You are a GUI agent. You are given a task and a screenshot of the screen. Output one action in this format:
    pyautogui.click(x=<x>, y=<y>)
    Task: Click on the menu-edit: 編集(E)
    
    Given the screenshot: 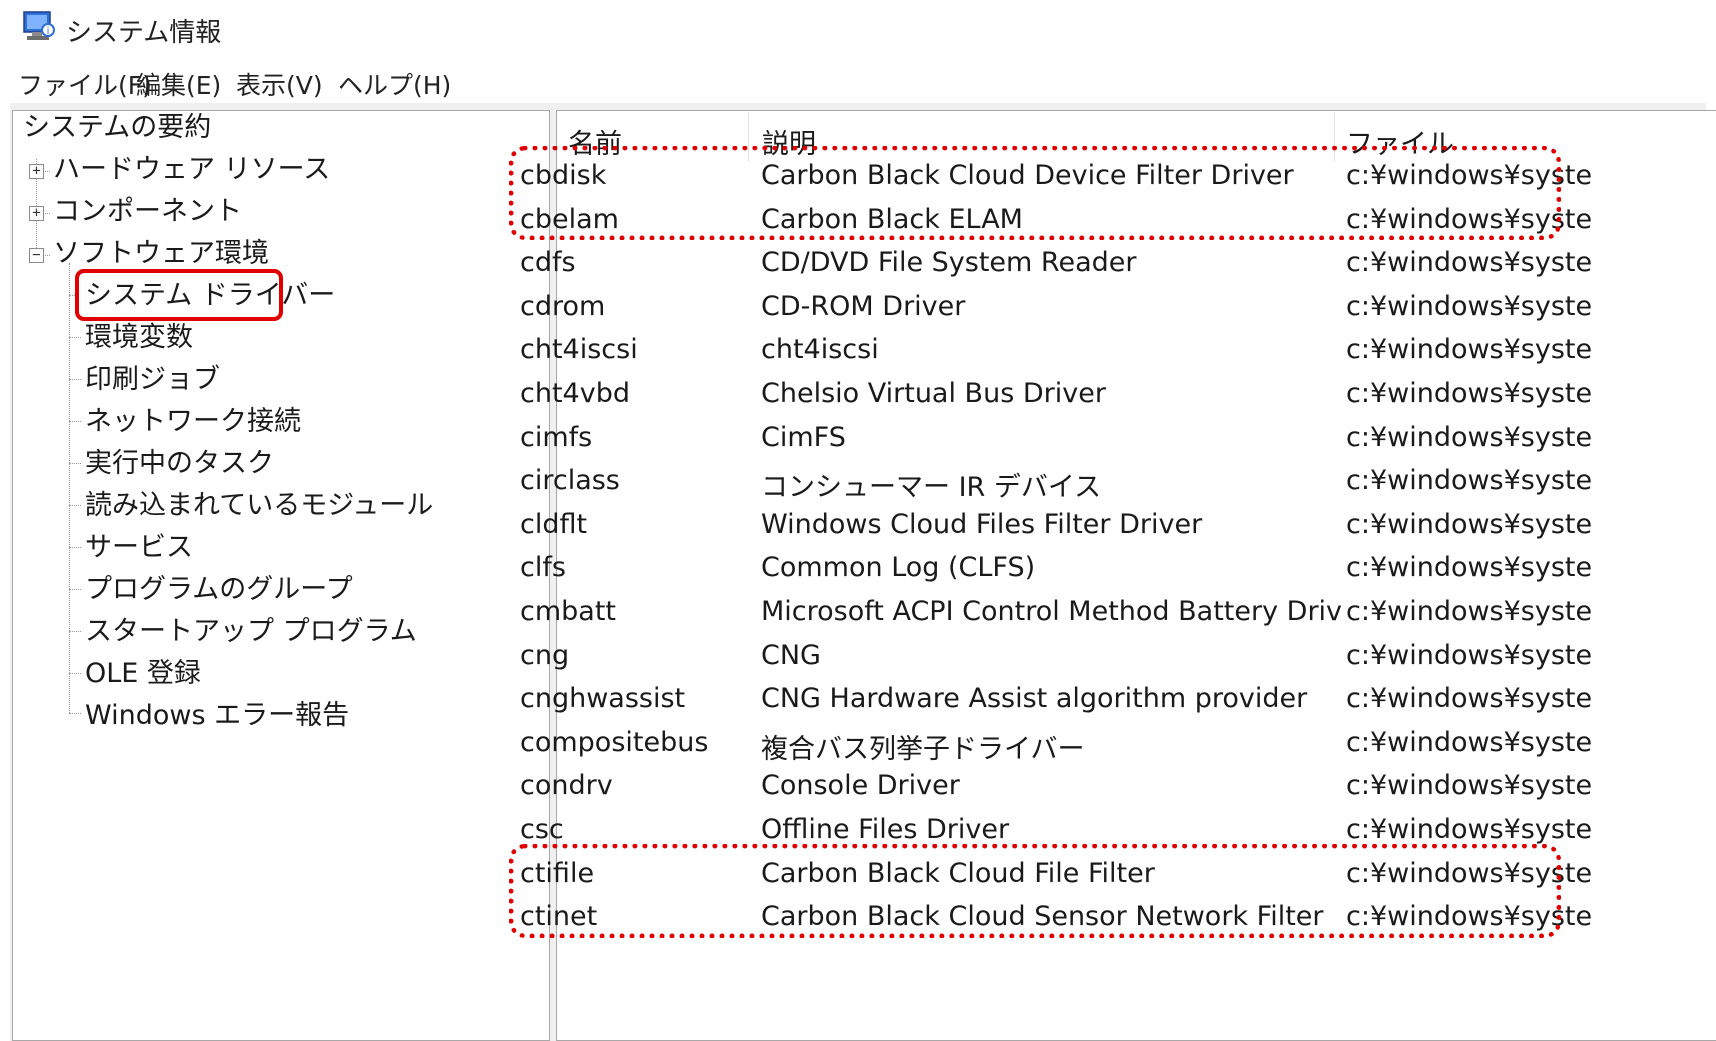 What is the action you would take?
    pyautogui.click(x=178, y=84)
    